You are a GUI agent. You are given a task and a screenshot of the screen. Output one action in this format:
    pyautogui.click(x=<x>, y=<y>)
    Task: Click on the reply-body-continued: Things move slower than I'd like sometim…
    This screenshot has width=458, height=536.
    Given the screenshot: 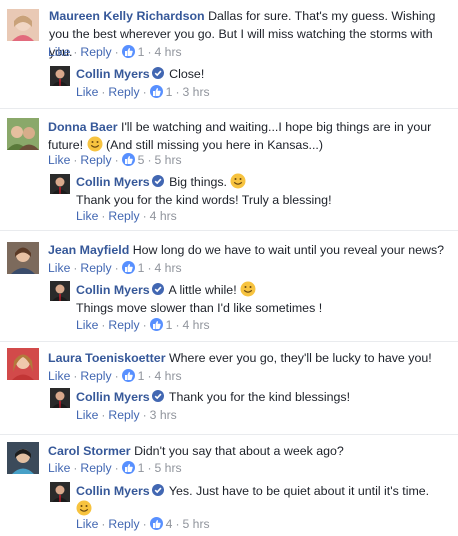 What is the action you would take?
    pyautogui.click(x=199, y=308)
    